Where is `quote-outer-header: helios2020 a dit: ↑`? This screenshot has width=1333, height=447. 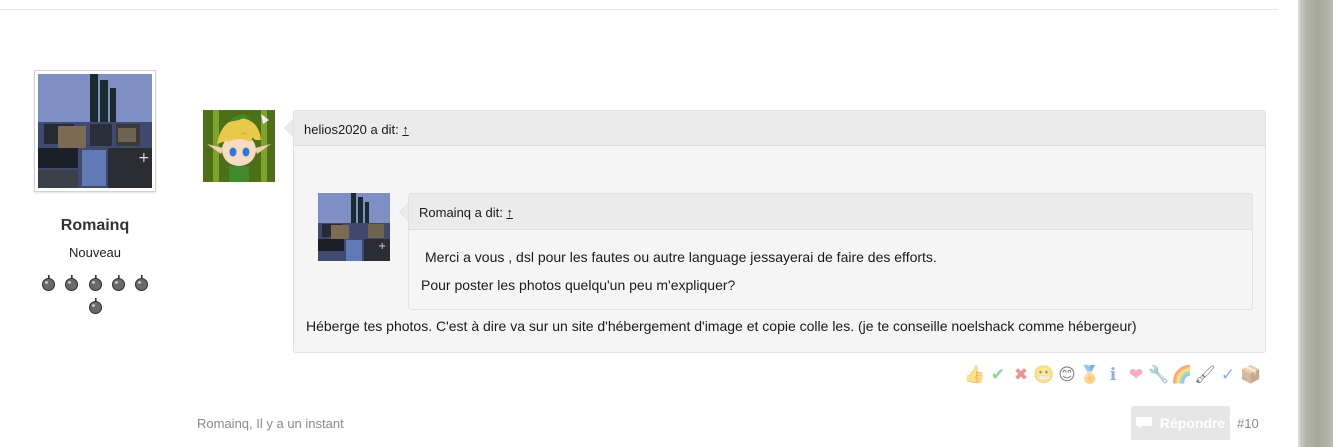
quote-outer-header: helios2020 a dit: ↑ is located at coordinates (774, 128).